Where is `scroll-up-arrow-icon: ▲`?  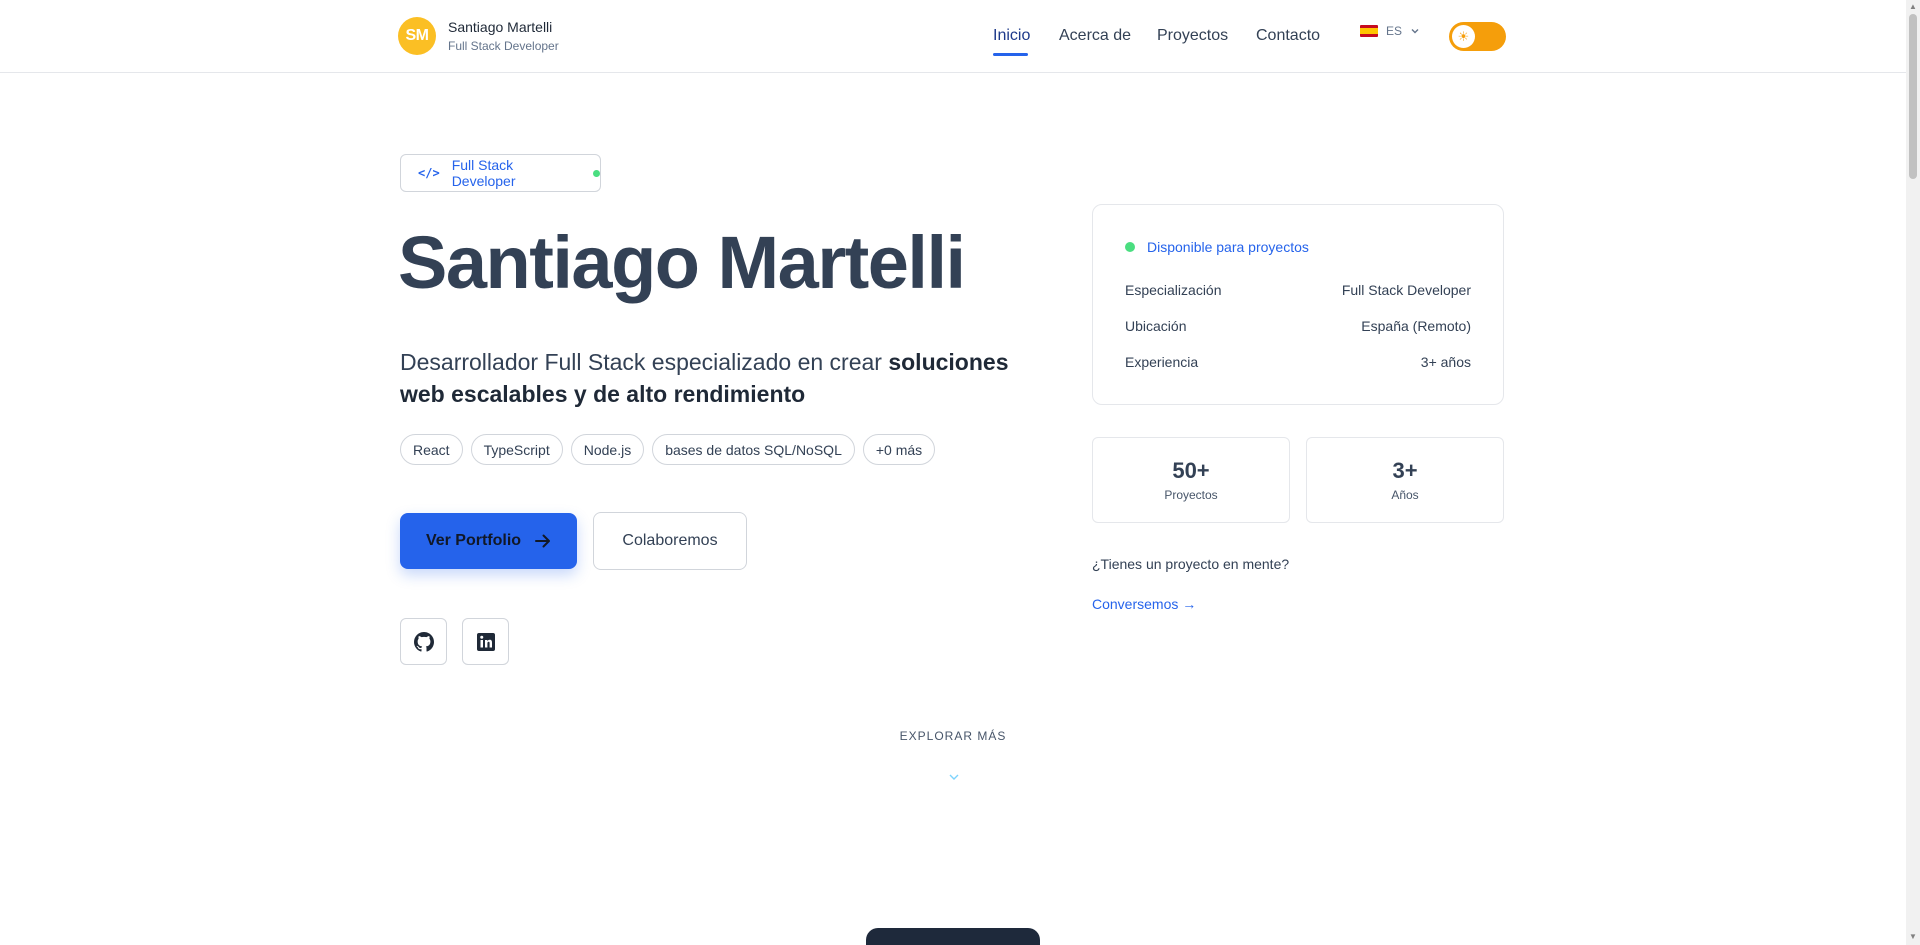
scroll-up-arrow-icon: ▲ is located at coordinates (1913, 7).